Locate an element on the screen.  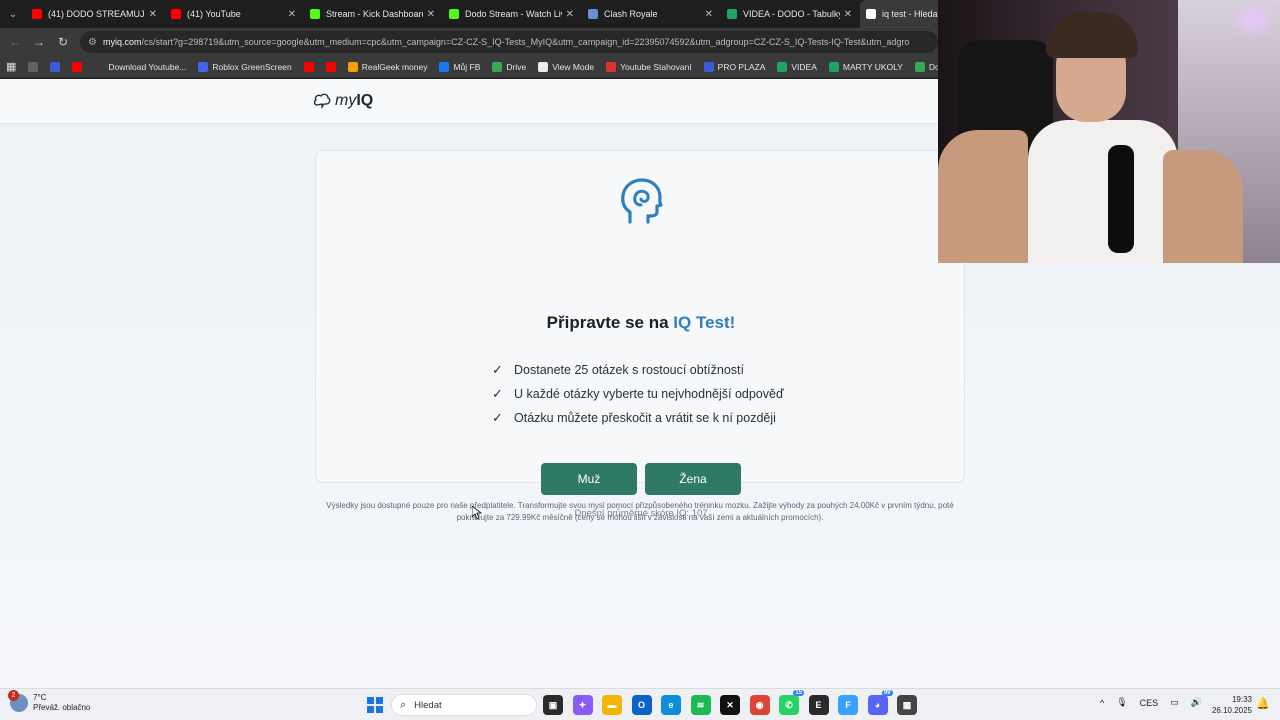
reload-icon: ↻ is located at coordinates (63, 42).